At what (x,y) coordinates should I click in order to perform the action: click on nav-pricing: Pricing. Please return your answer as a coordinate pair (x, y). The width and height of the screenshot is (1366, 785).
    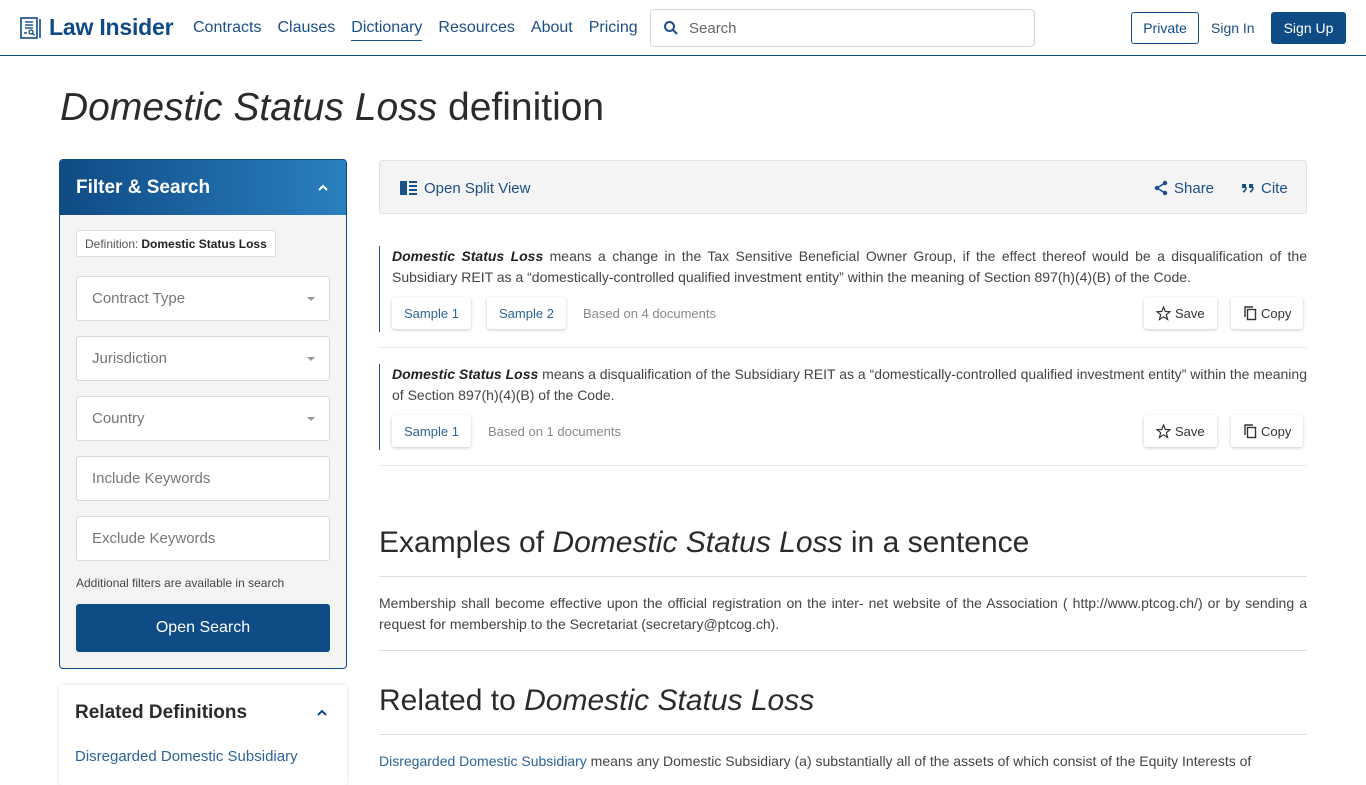
    Looking at the image, I should click on (613, 30).